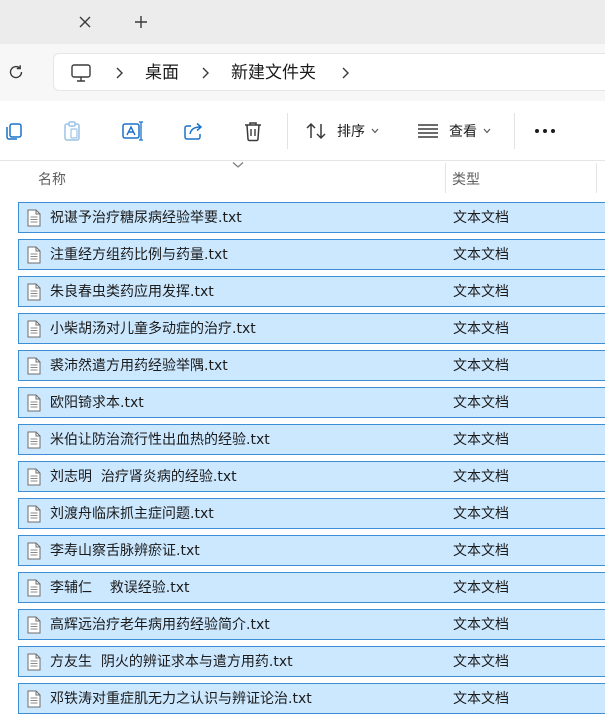  I want to click on refresh-icon, so click(16, 72).